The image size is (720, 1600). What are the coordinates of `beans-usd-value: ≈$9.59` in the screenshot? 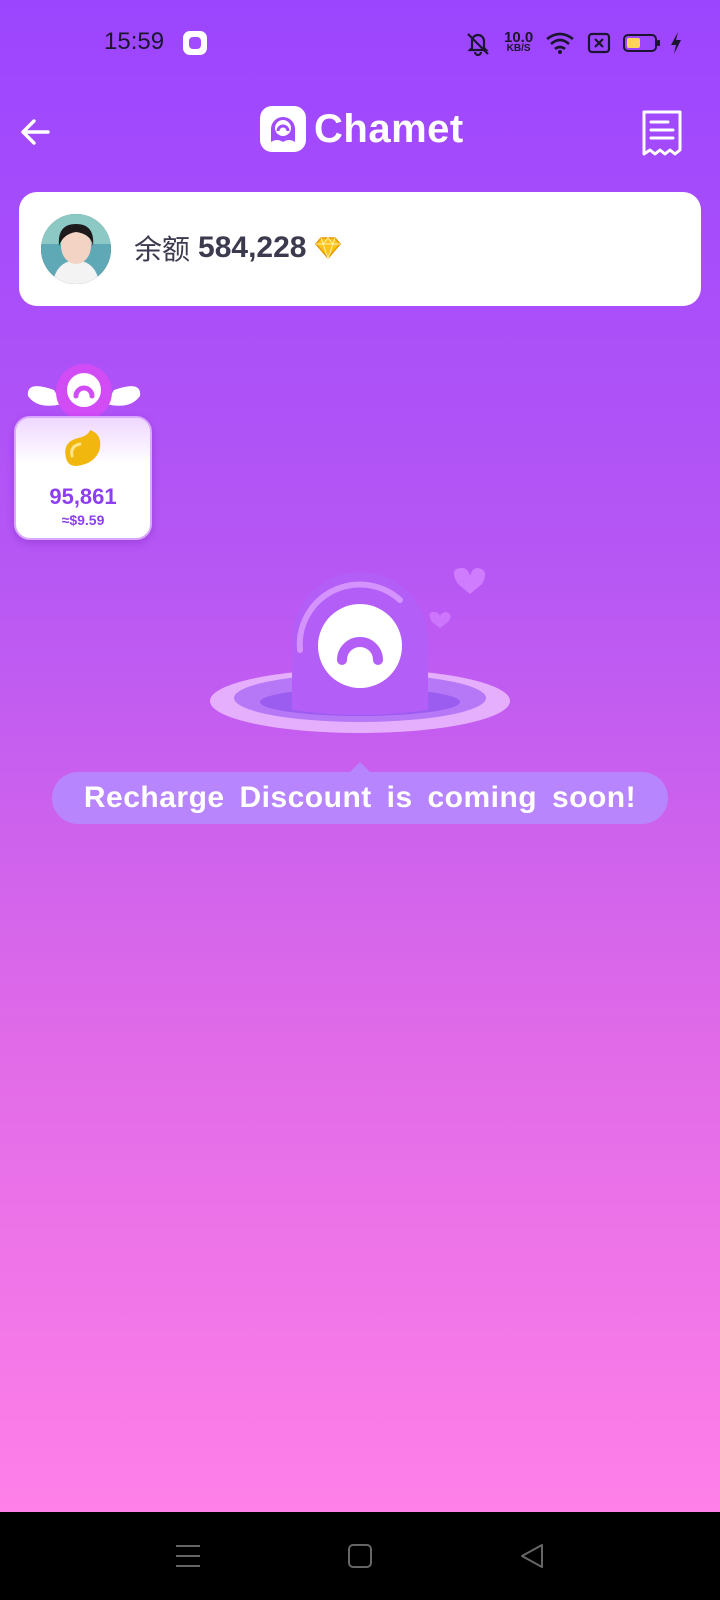 It's located at (83, 520).